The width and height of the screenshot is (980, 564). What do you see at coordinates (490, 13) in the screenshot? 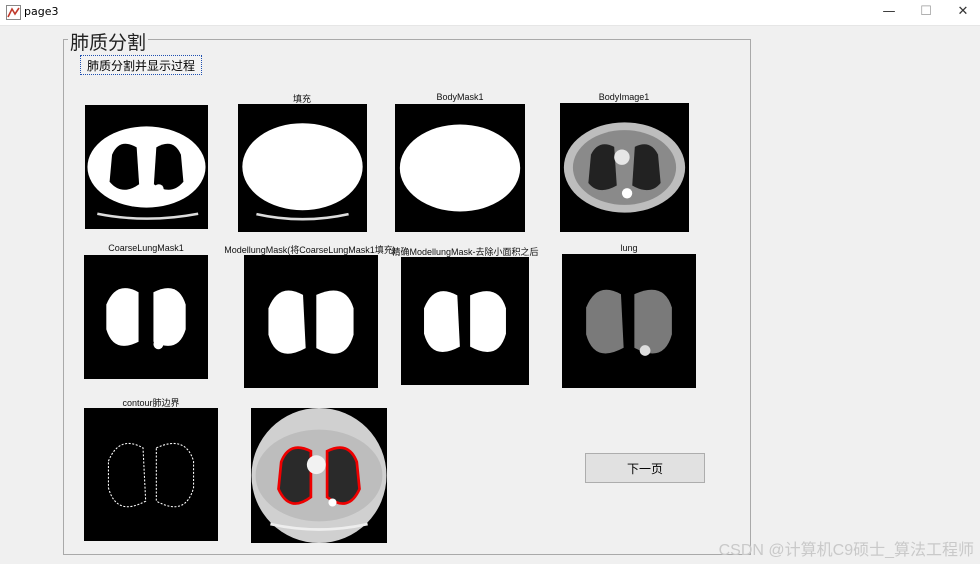
I see `window-titlebar: page3 — ☐ ✕` at bounding box center [490, 13].